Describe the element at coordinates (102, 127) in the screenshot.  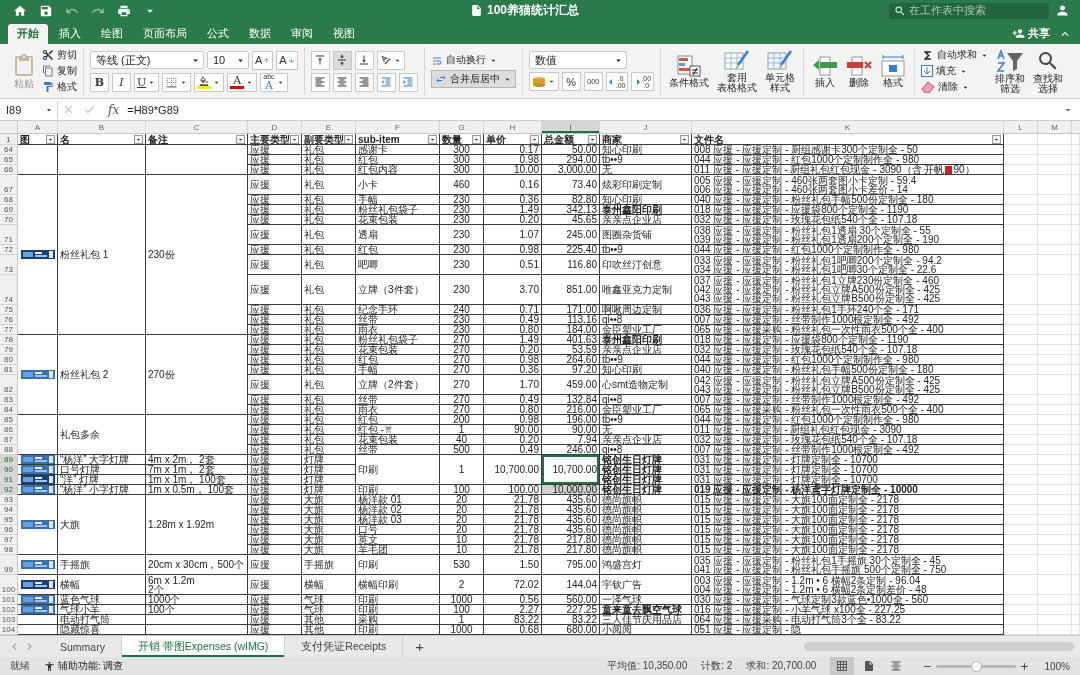
I see `column-letter: B` at that location.